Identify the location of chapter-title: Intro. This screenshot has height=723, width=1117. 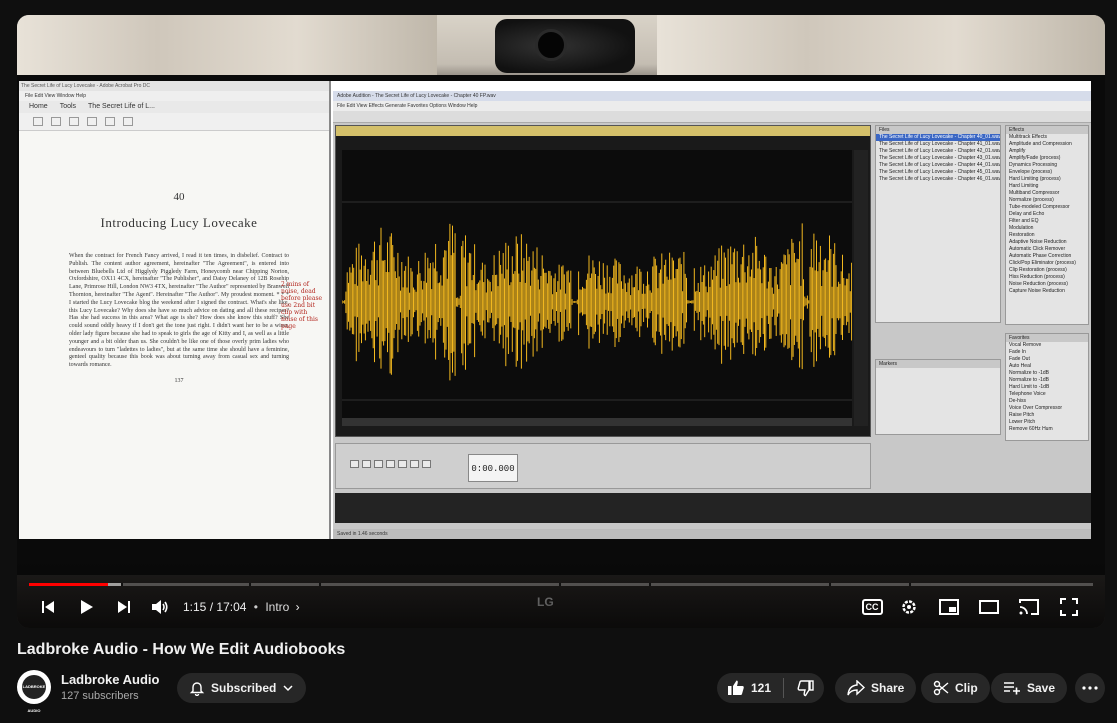
(277, 607).